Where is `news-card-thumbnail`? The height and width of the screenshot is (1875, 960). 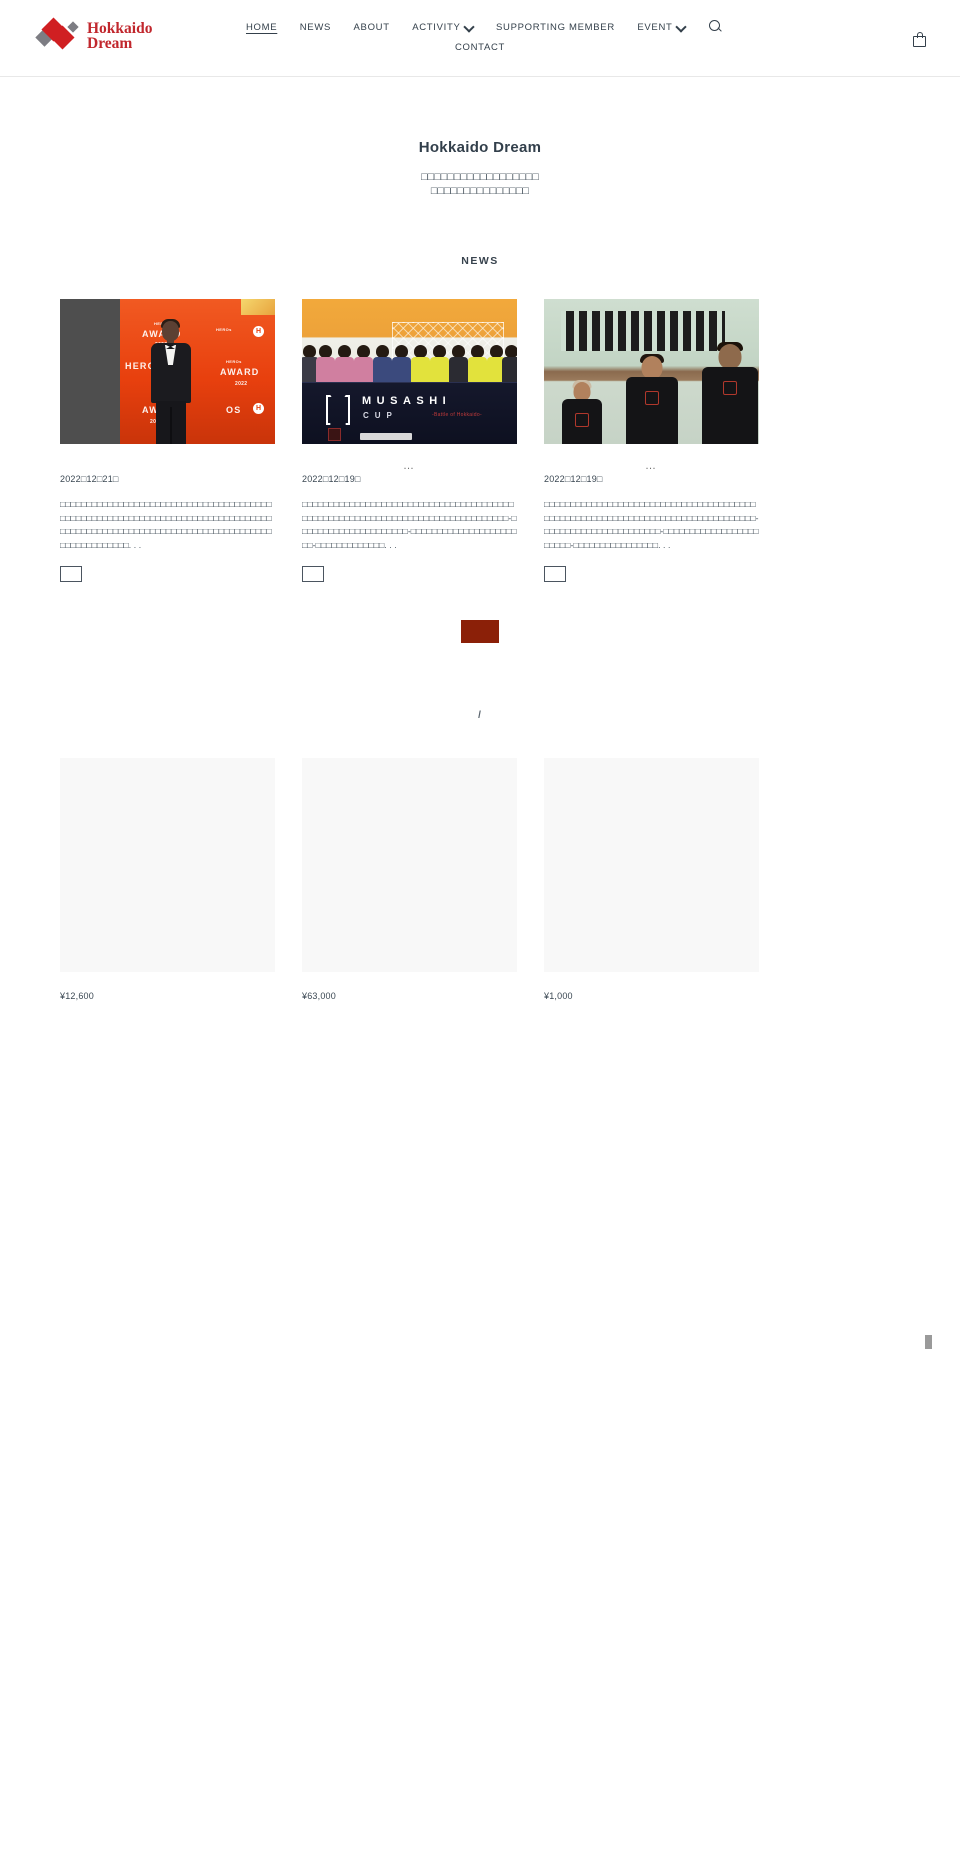
news-card-thumbnail is located at coordinates (651, 371).